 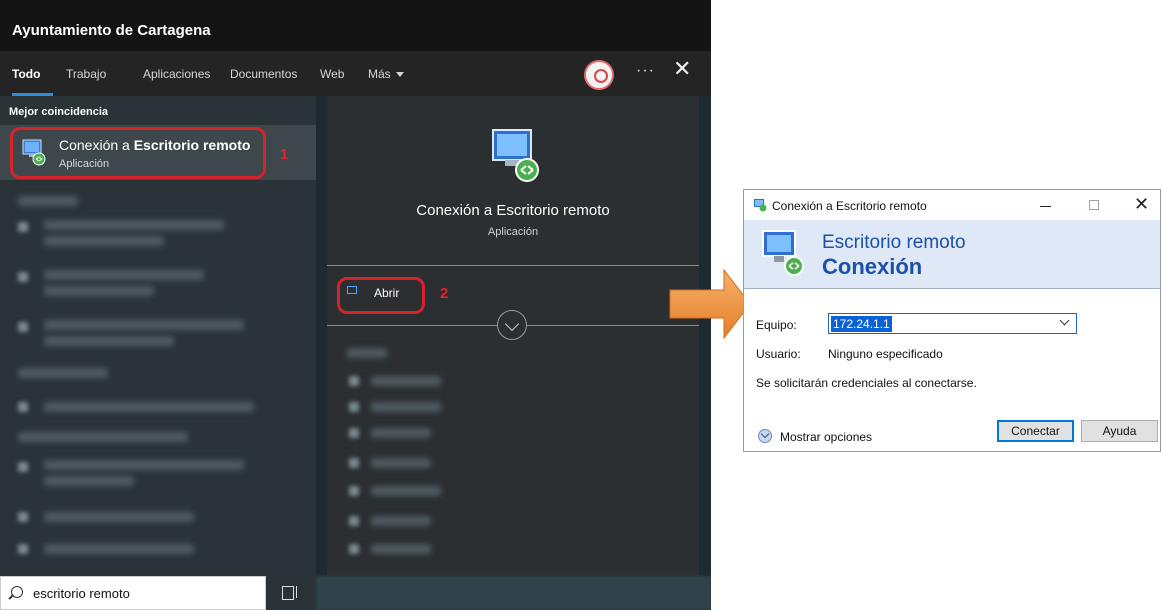 What do you see at coordinates (1064, 320) in the screenshot?
I see `chevron-down-icon` at bounding box center [1064, 320].